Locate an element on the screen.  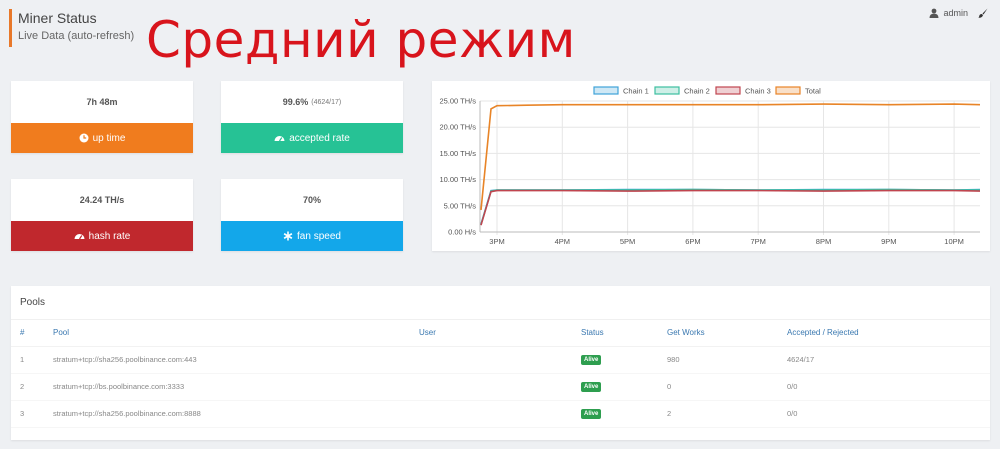
x-tick-label: 6PM is located at coordinates (692, 241).